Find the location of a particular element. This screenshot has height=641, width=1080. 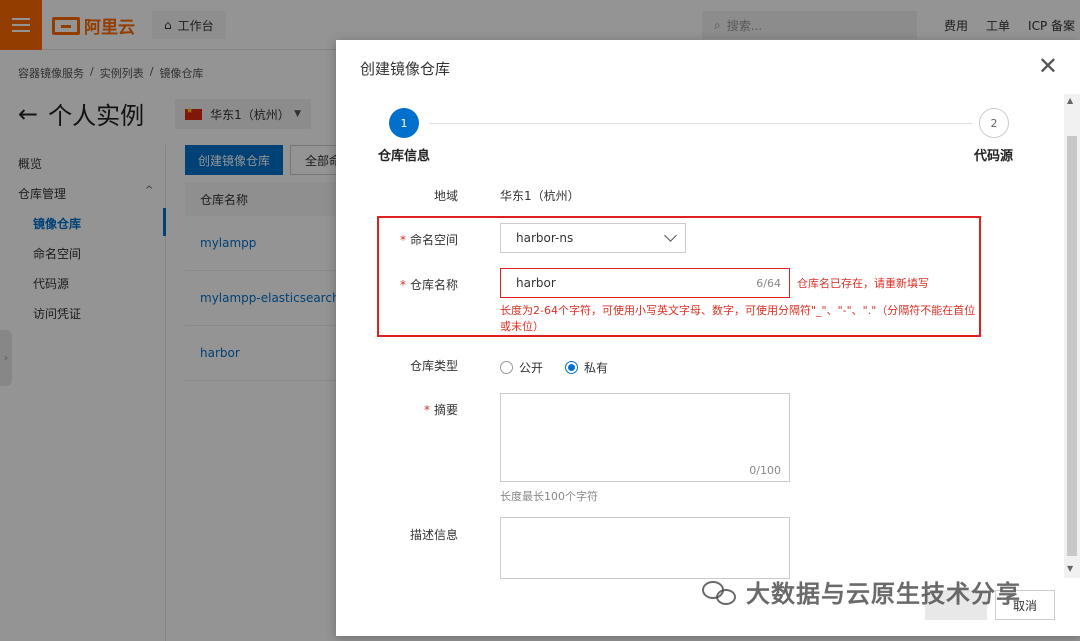

description-textarea is located at coordinates (645, 548).